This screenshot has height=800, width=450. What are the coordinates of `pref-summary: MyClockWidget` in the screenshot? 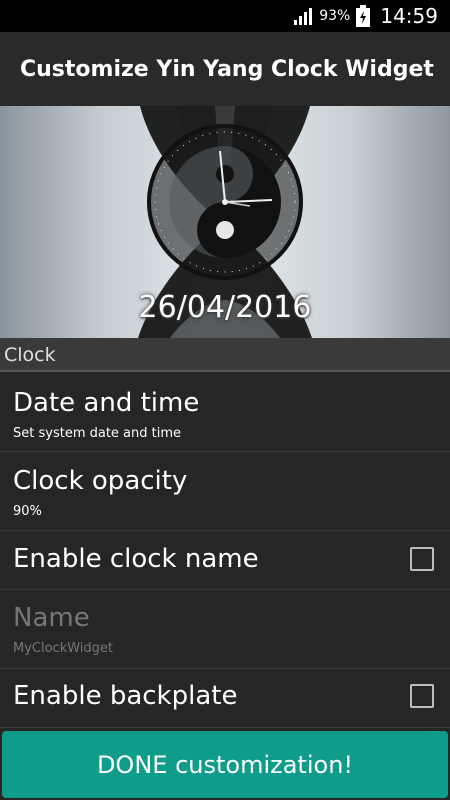 It's located at (63, 648).